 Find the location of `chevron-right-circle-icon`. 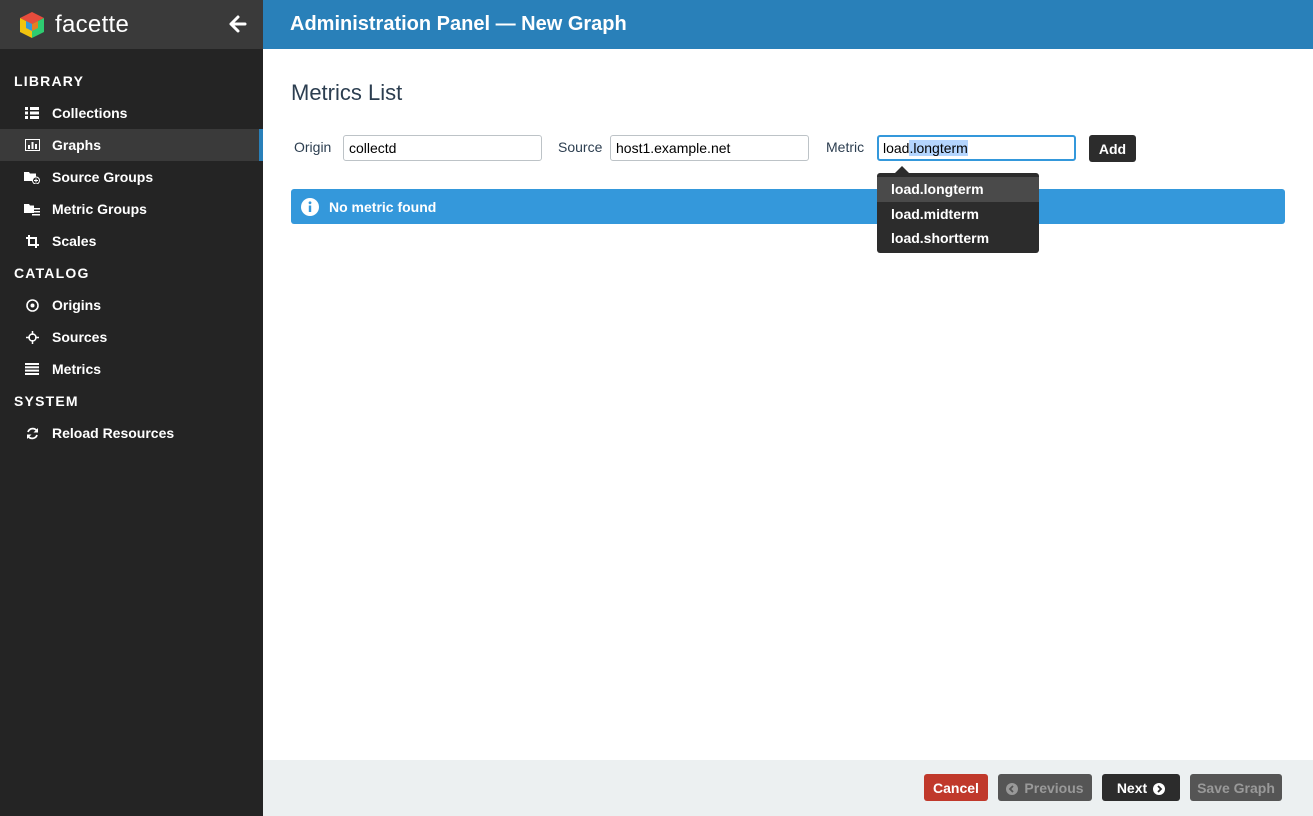

chevron-right-circle-icon is located at coordinates (1159, 788).